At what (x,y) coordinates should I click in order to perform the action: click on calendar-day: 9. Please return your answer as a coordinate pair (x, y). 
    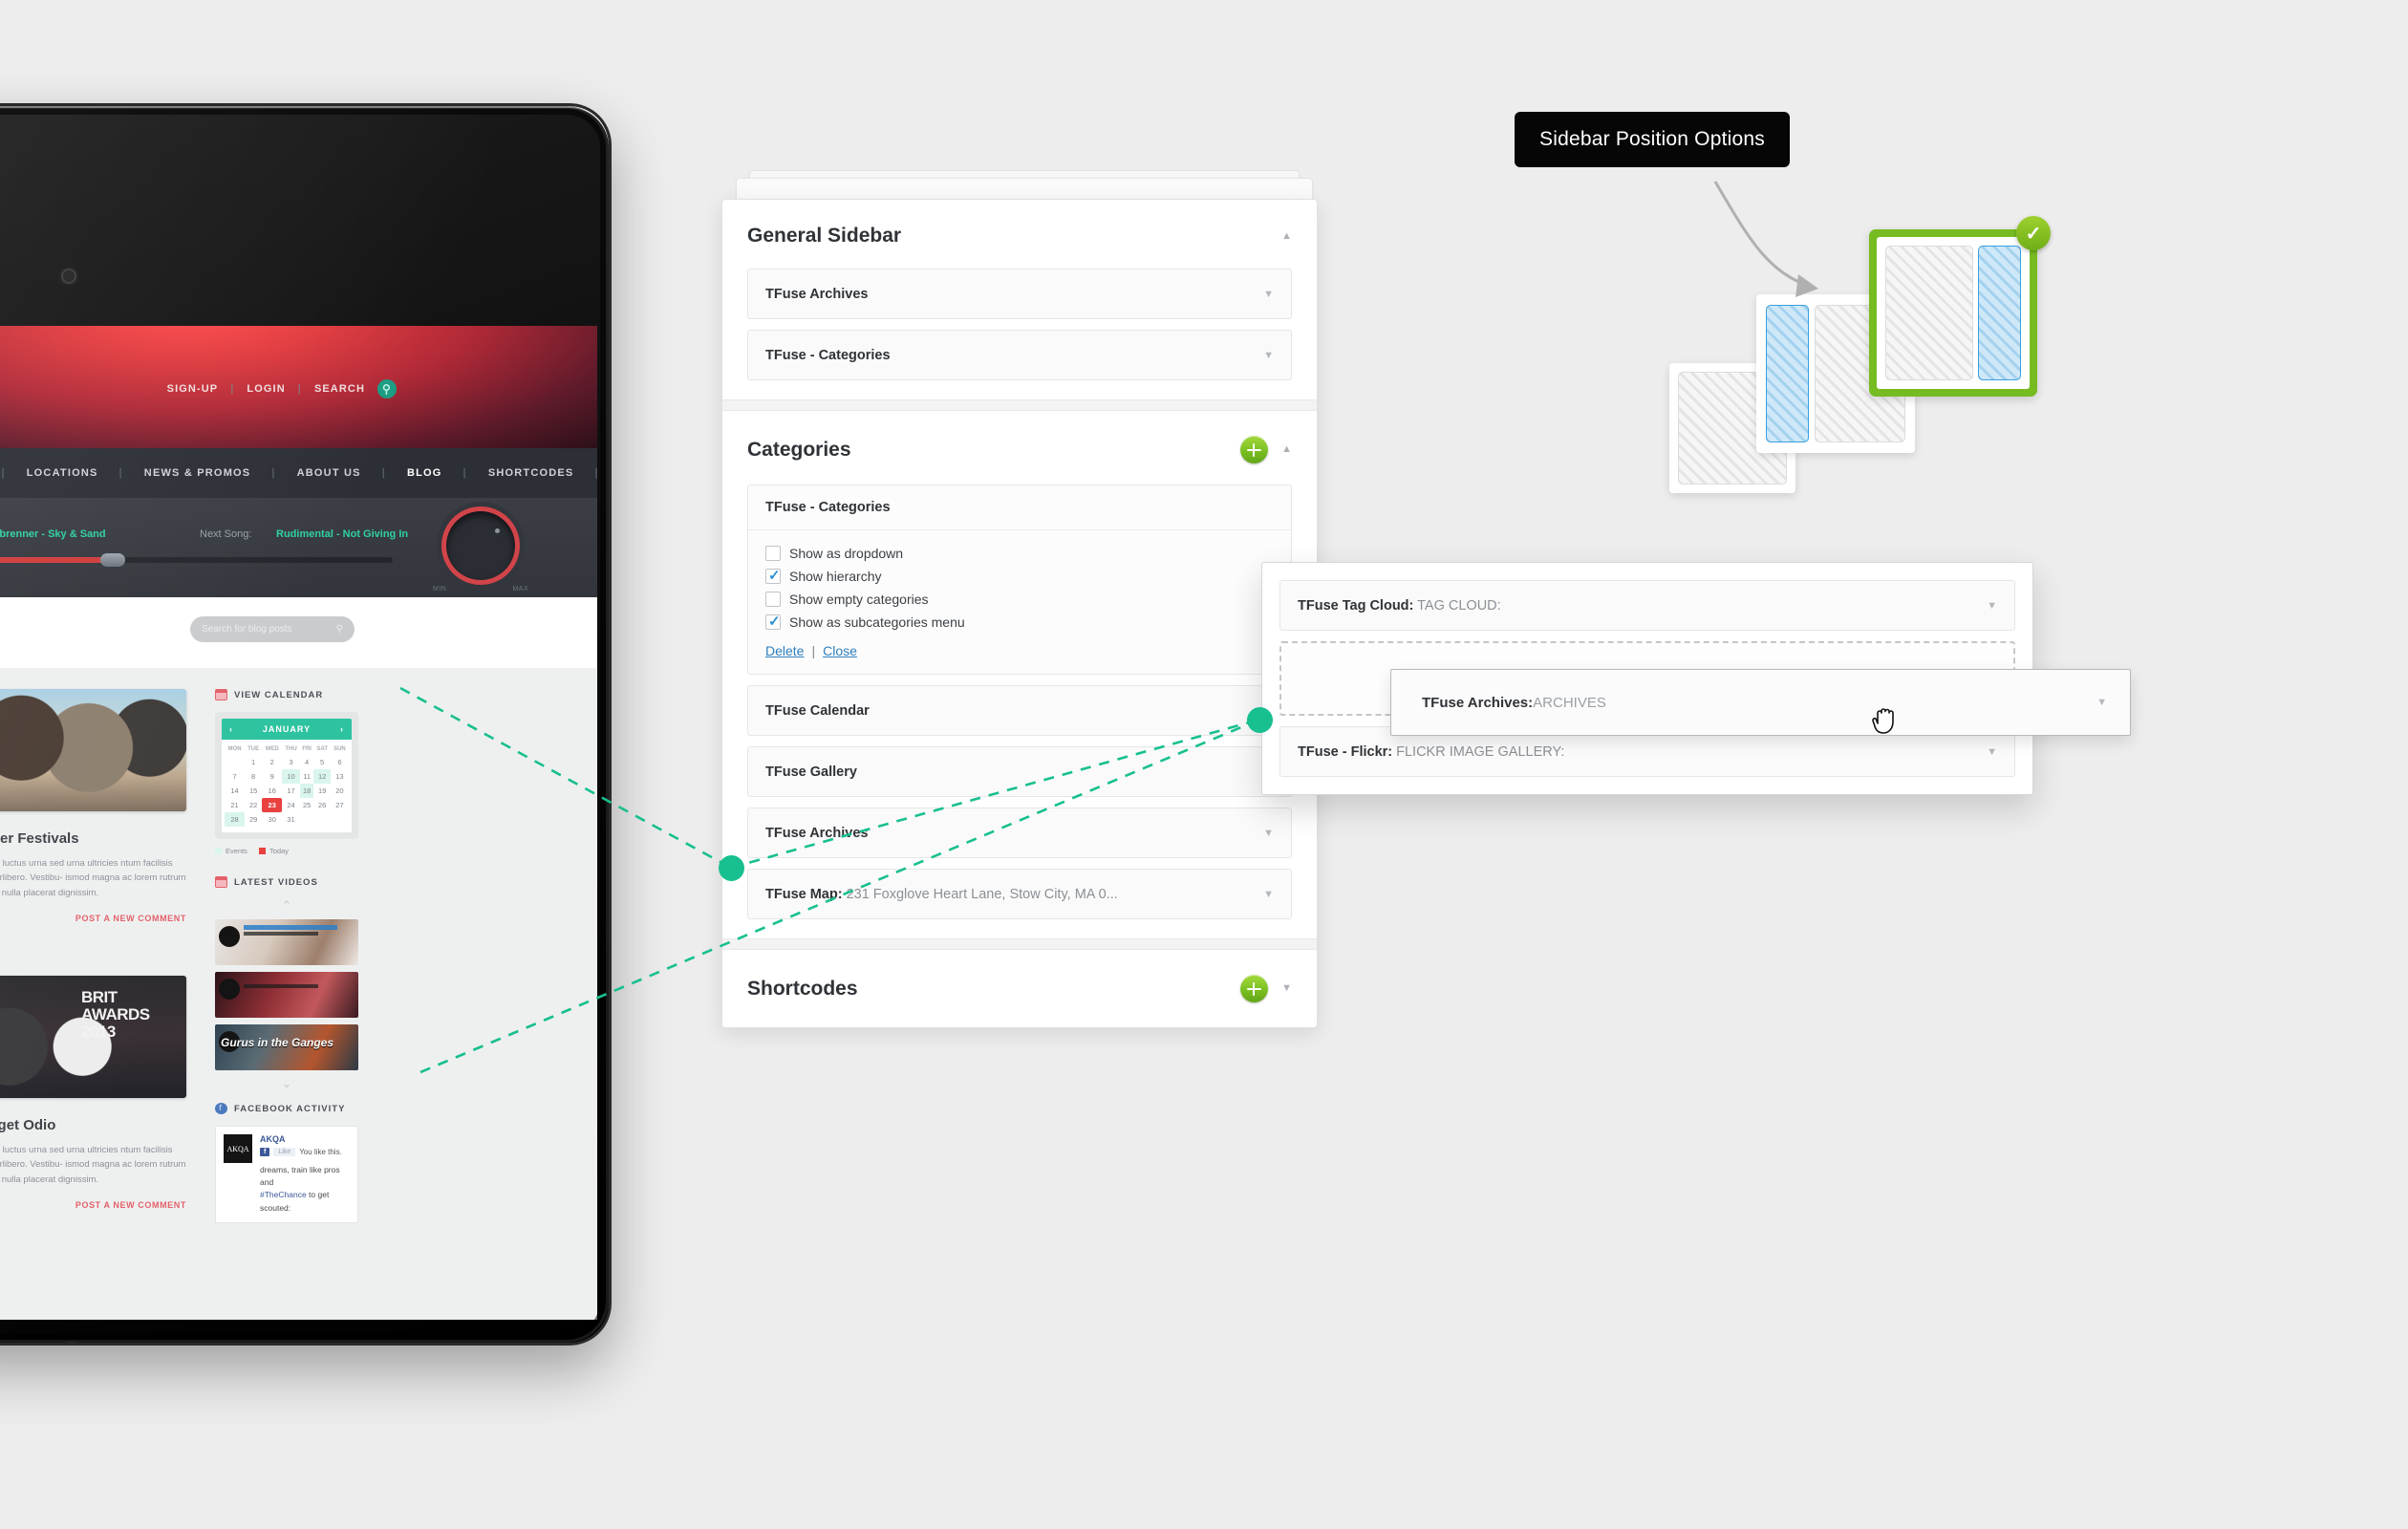
    Looking at the image, I should click on (272, 776).